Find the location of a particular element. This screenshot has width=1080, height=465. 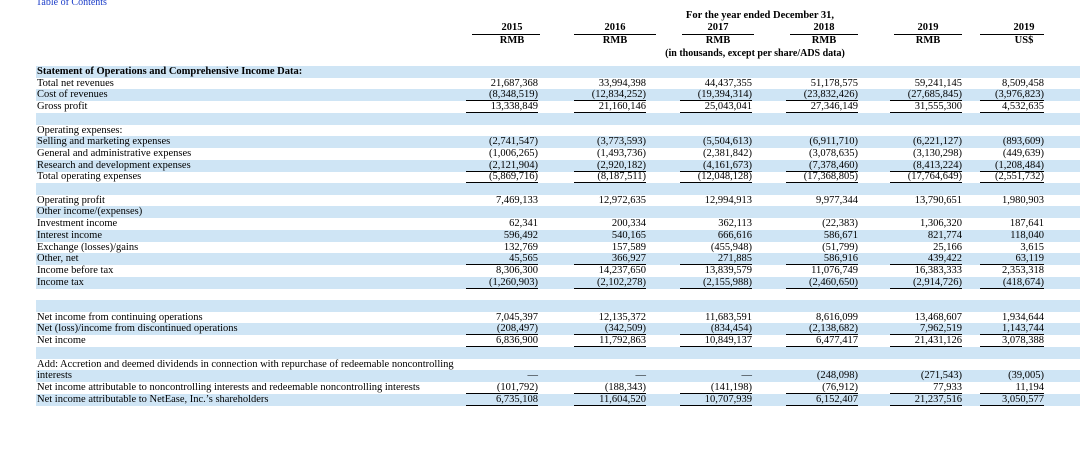

year-heading: 2018 is located at coordinates (824, 27).